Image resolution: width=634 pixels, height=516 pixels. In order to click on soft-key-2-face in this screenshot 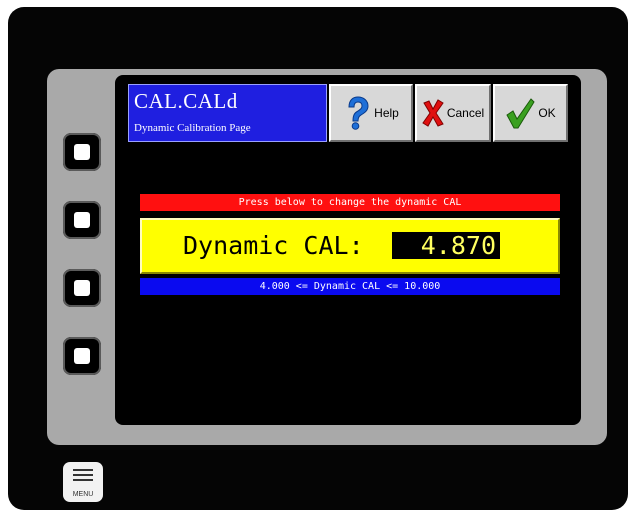, I will do `click(82, 220)`.